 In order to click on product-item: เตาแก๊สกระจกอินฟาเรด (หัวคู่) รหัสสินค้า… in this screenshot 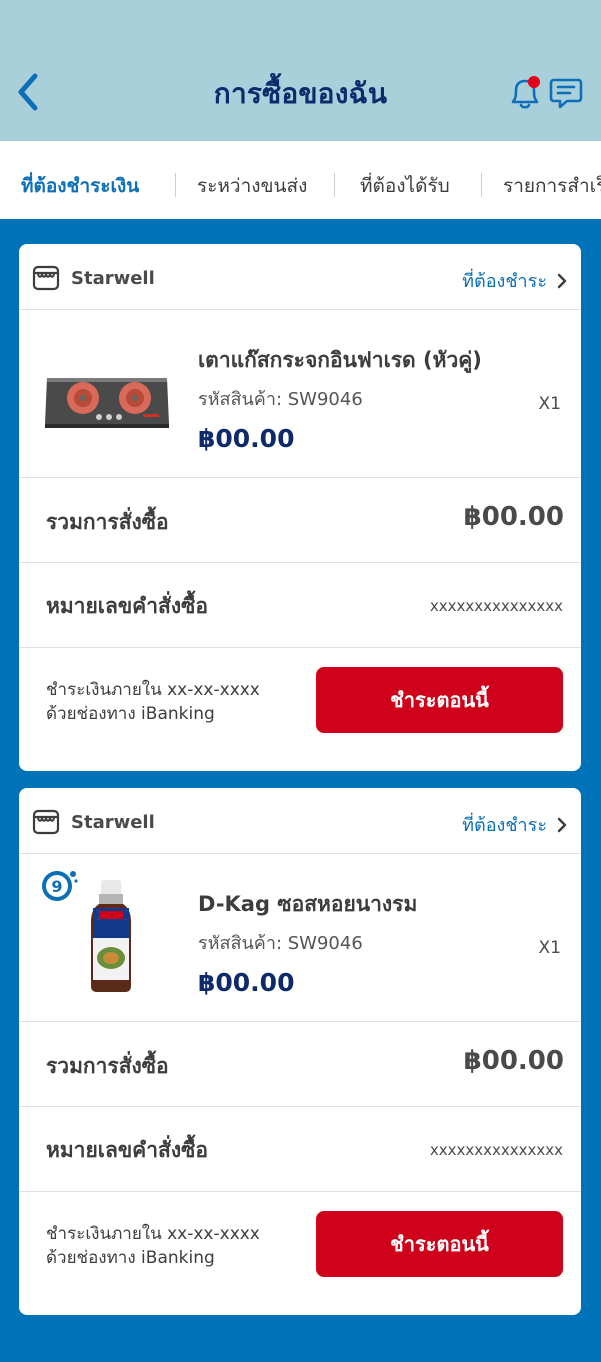, I will do `click(300, 394)`.